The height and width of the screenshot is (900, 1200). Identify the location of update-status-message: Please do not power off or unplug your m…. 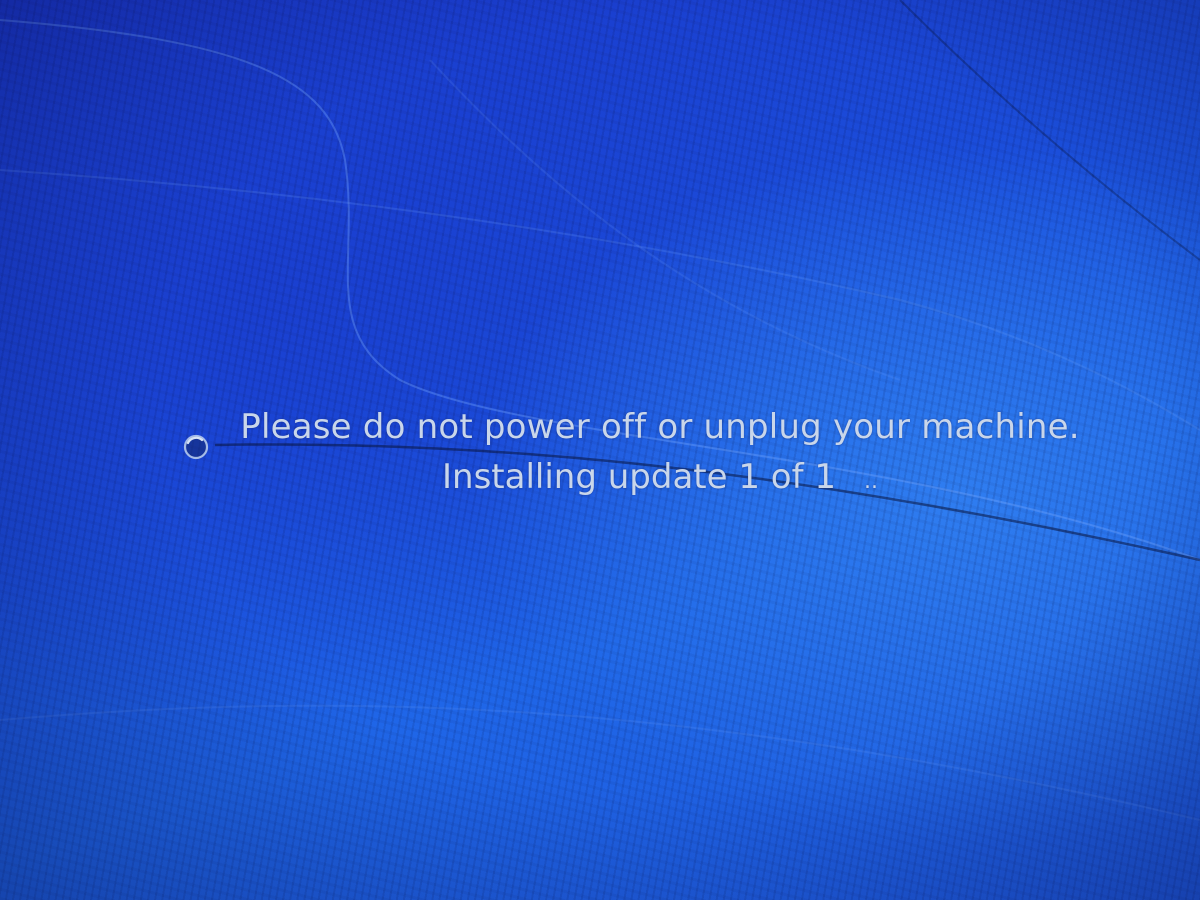
(660, 454).